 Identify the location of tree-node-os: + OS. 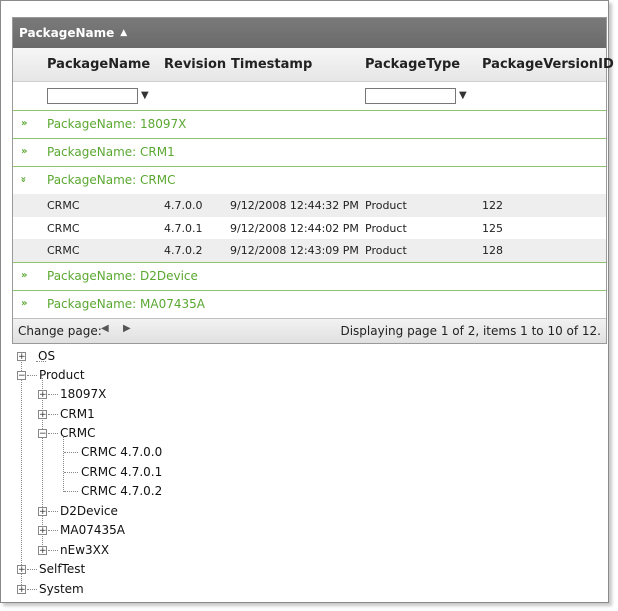
(36, 356).